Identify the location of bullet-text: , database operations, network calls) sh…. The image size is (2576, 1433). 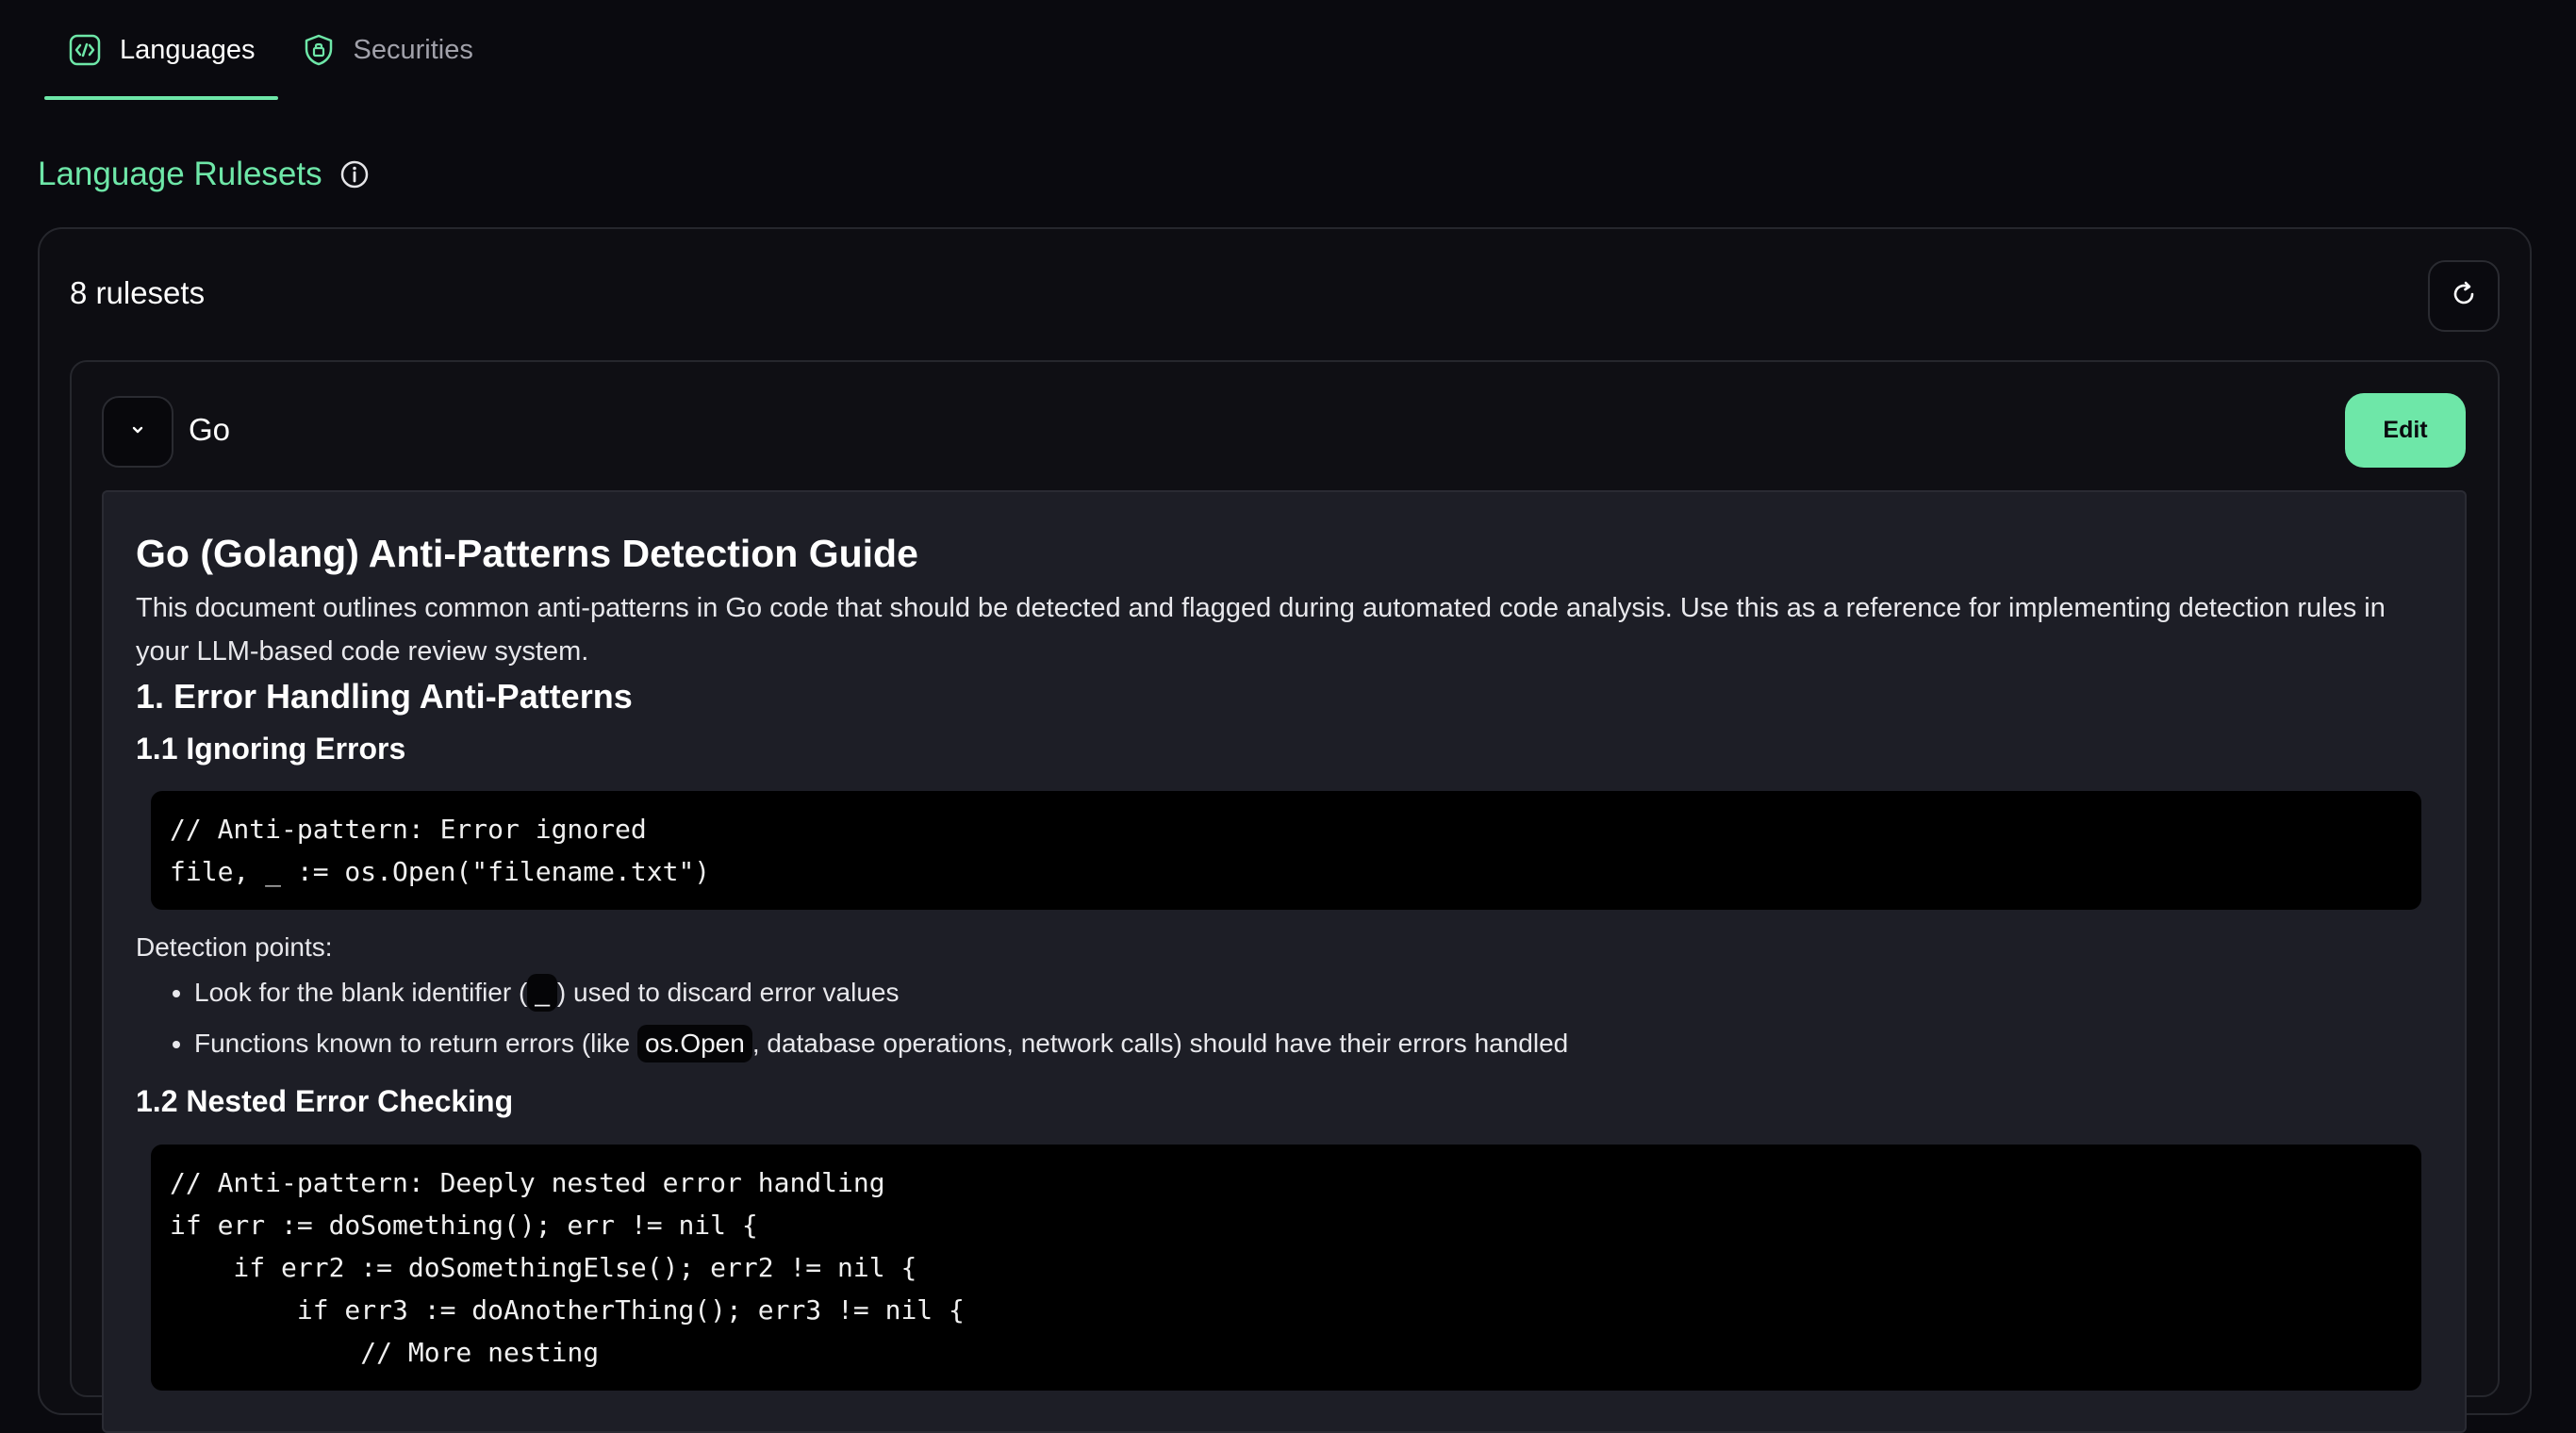
(1160, 1043).